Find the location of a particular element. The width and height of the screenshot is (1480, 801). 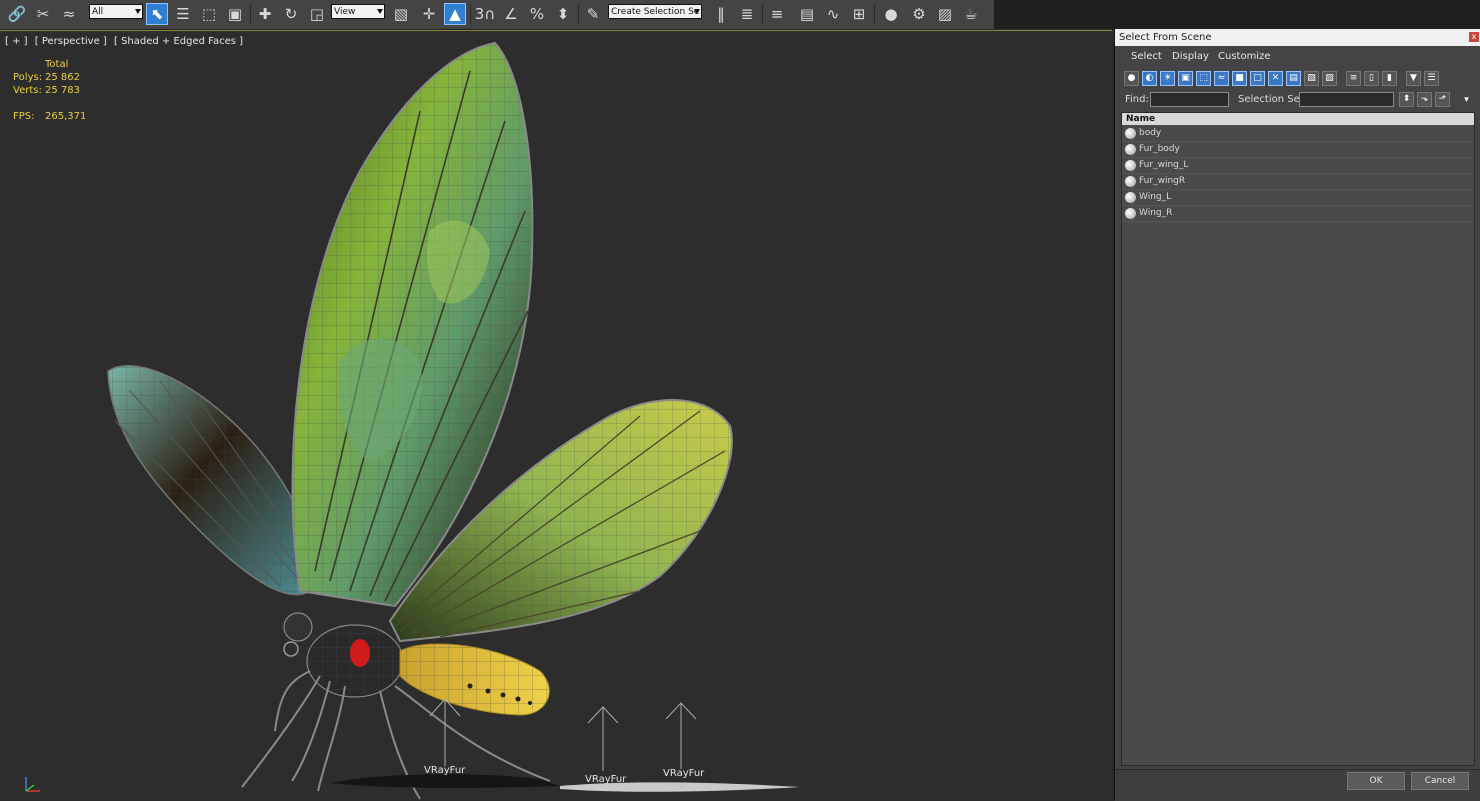

named-selection-set-dropdown: Create Selection Se is located at coordinates (655, 11).